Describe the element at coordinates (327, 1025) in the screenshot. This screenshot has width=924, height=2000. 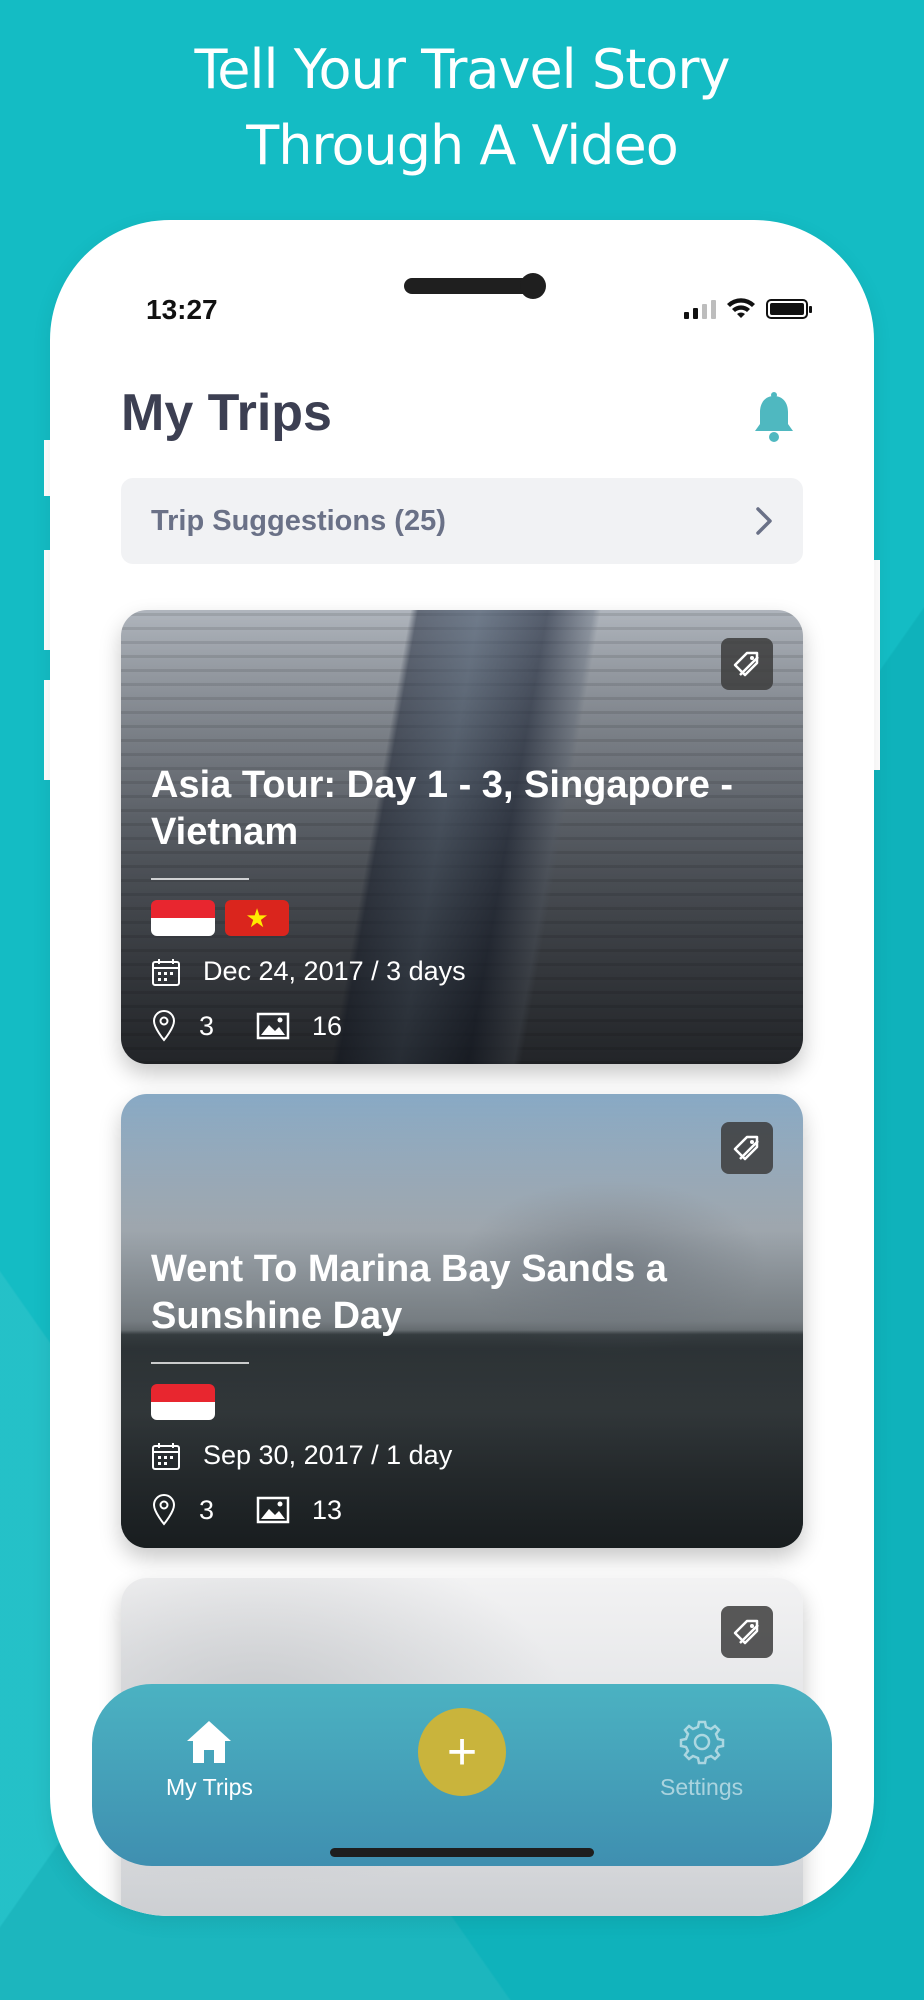
I see `trip-photos-count: 16` at that location.